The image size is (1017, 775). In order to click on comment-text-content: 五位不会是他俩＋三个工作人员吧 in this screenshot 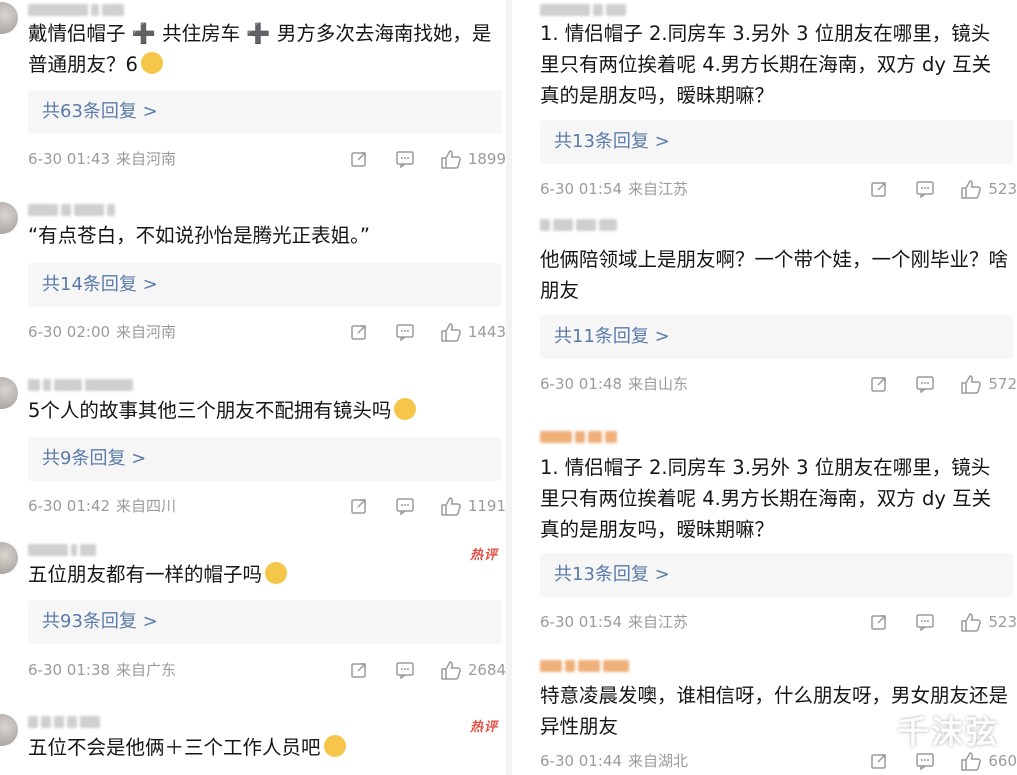, I will do `click(174, 747)`.